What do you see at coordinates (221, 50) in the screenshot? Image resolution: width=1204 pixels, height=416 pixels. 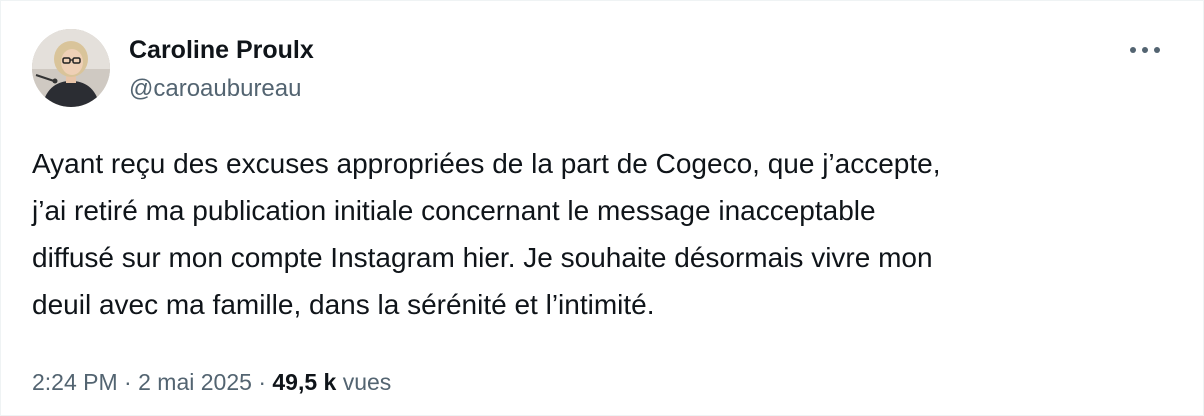 I see `author-name: Caroline Proulx` at bounding box center [221, 50].